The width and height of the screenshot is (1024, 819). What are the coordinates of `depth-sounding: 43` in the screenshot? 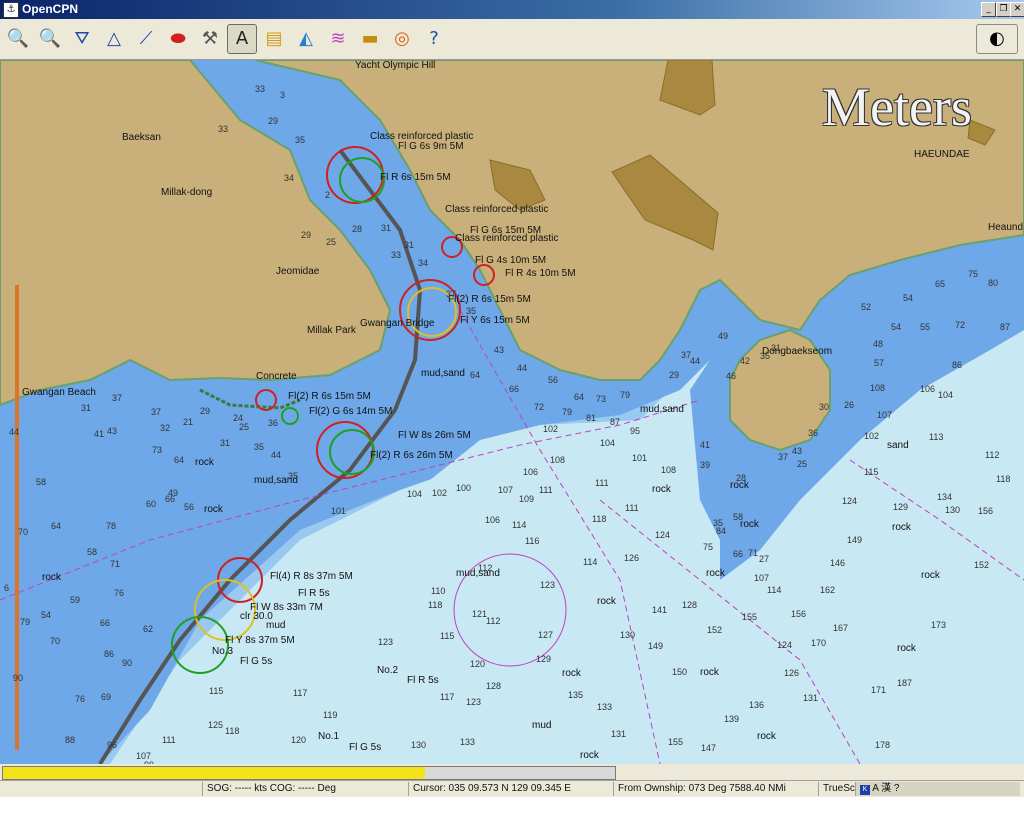 It's located at (499, 350).